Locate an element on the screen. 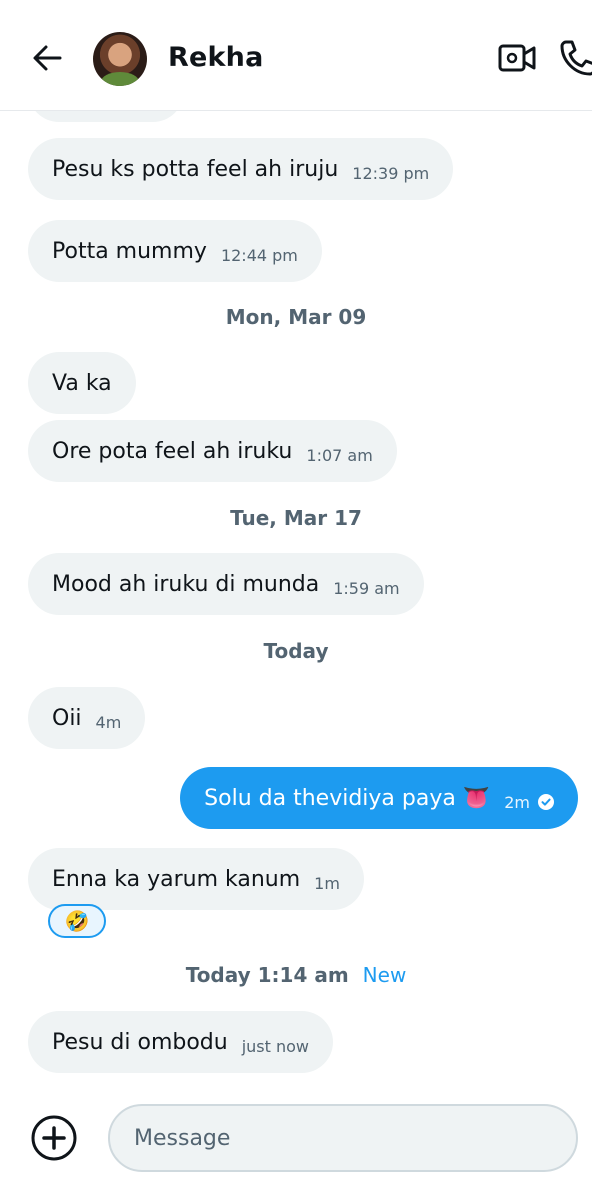 The height and width of the screenshot is (1200, 592). message-bubble: Pesu ks potta feel ah iruju 12:39 pm is located at coordinates (241, 169).